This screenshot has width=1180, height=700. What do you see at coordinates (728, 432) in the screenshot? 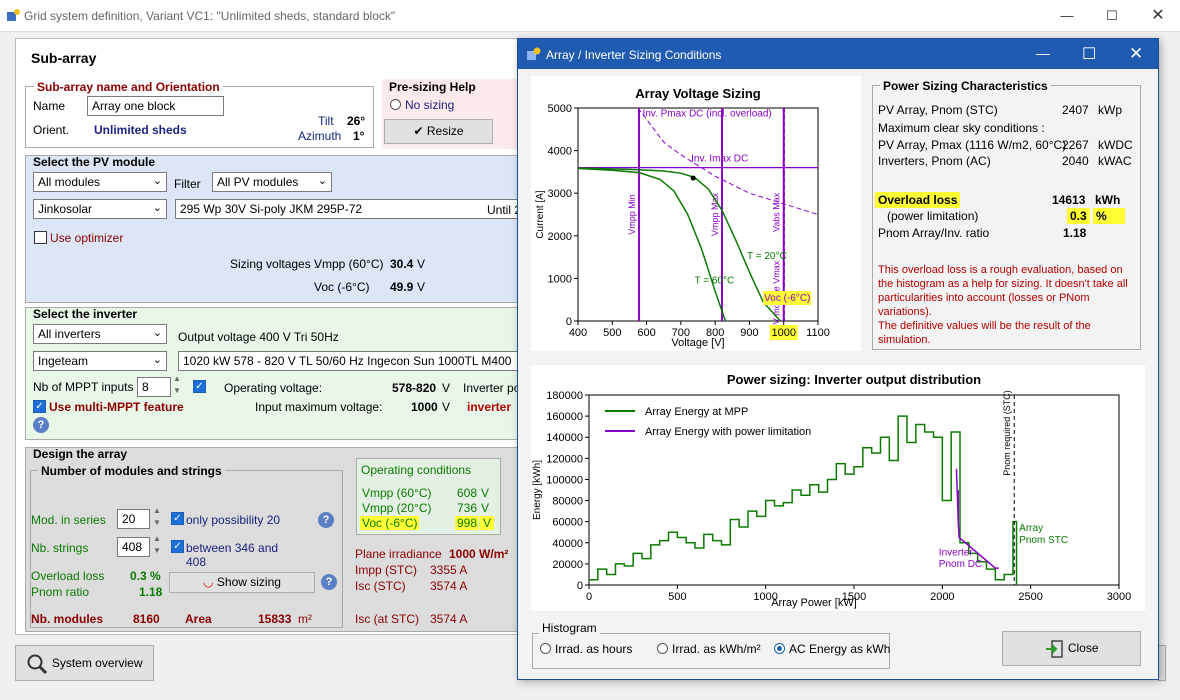
I see `legend-label-limited: Array Energy with power limitation` at bounding box center [728, 432].